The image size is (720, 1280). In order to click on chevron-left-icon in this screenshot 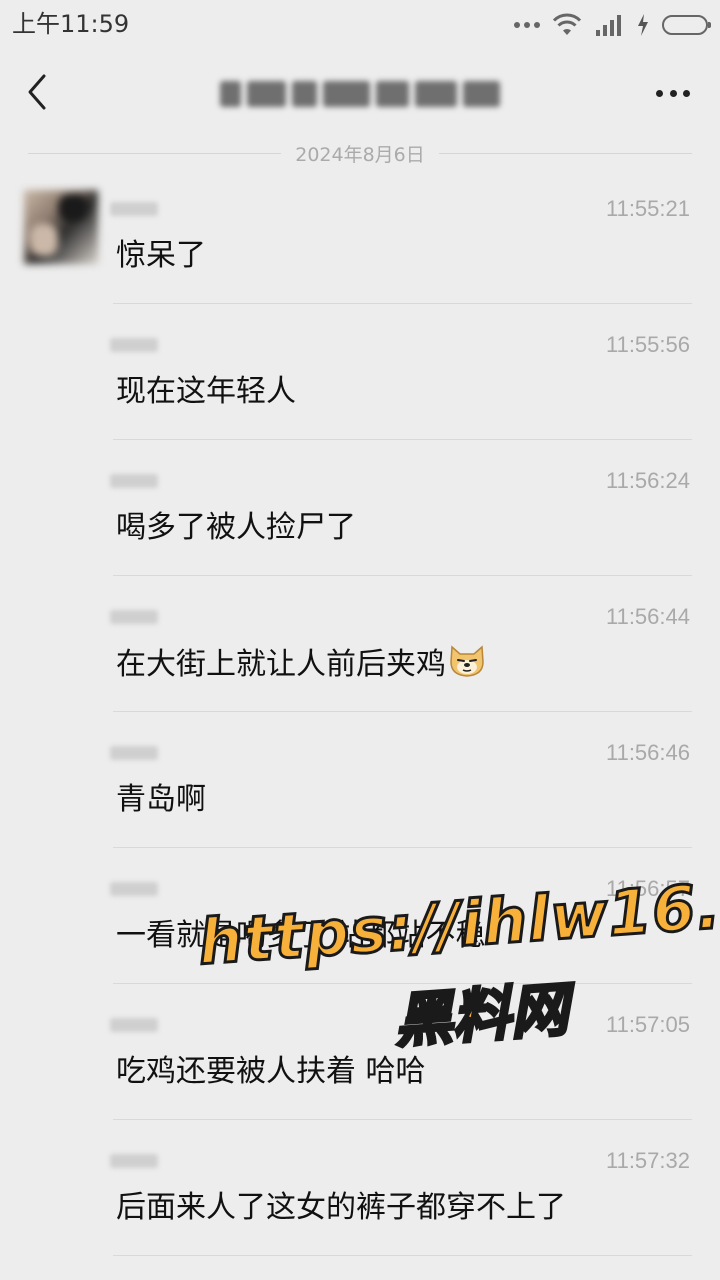, I will do `click(37, 92)`.